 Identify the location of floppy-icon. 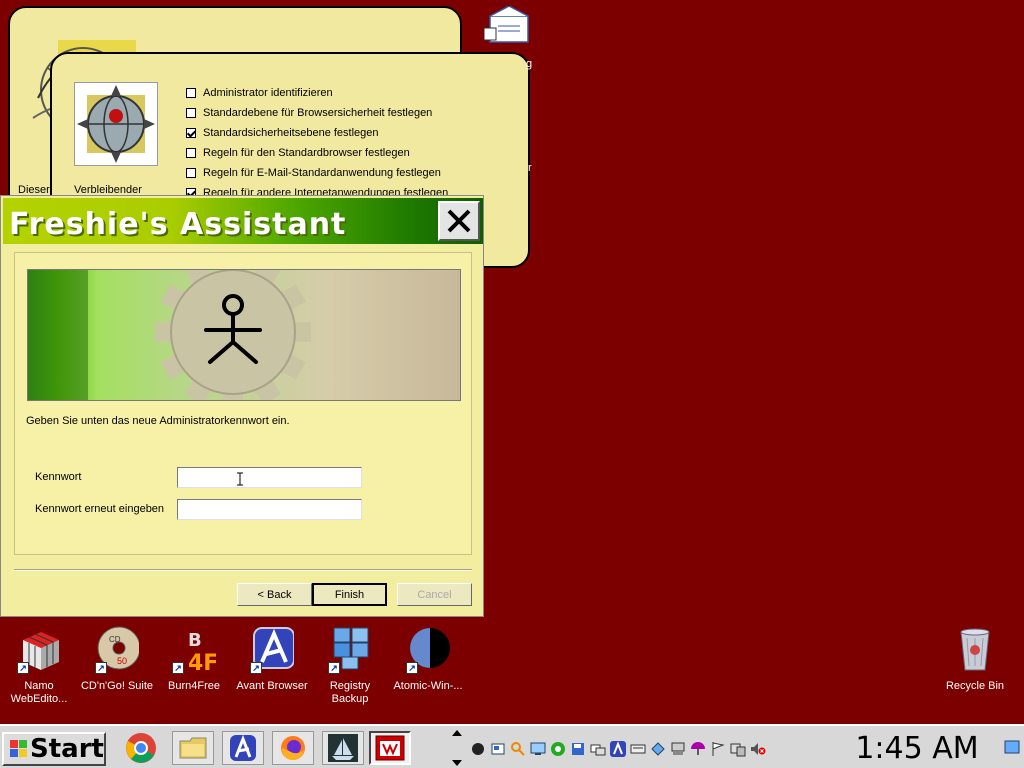
(578, 749).